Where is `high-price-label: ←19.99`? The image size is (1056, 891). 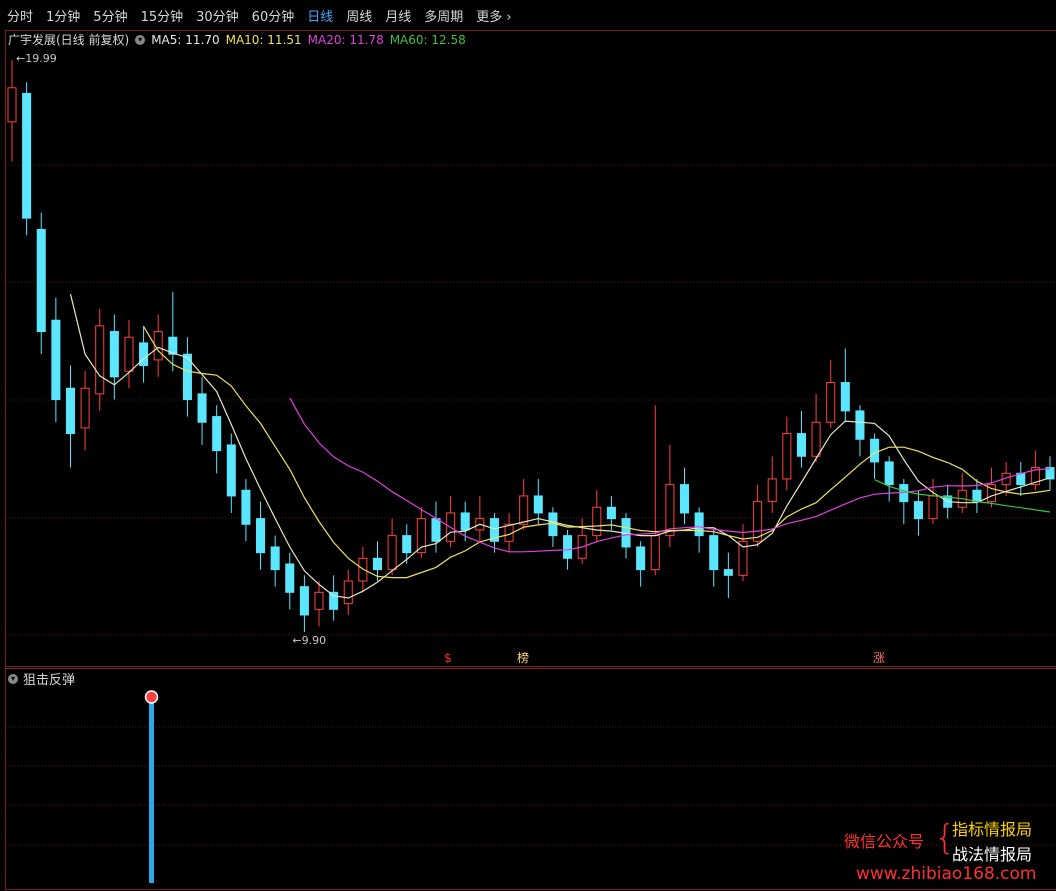 high-price-label: ←19.99 is located at coordinates (36, 58).